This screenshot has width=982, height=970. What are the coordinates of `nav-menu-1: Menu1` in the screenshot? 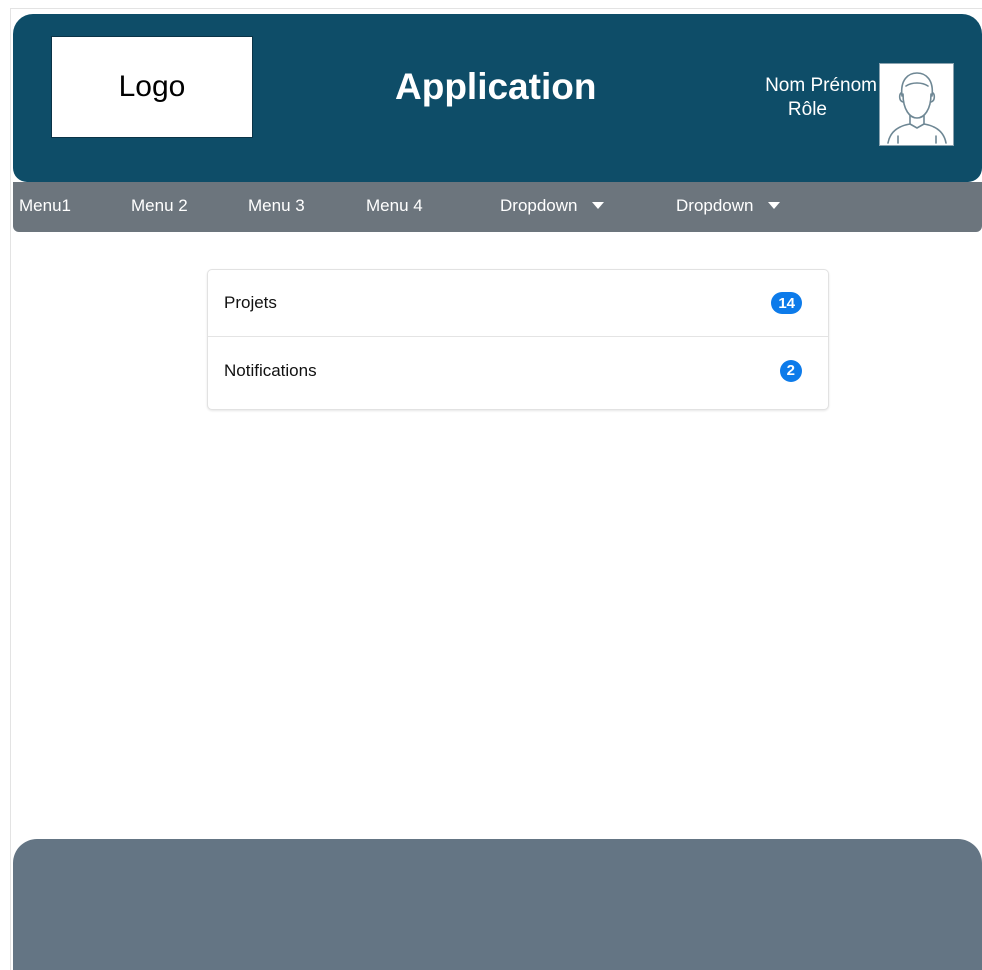 It's located at (45, 206).